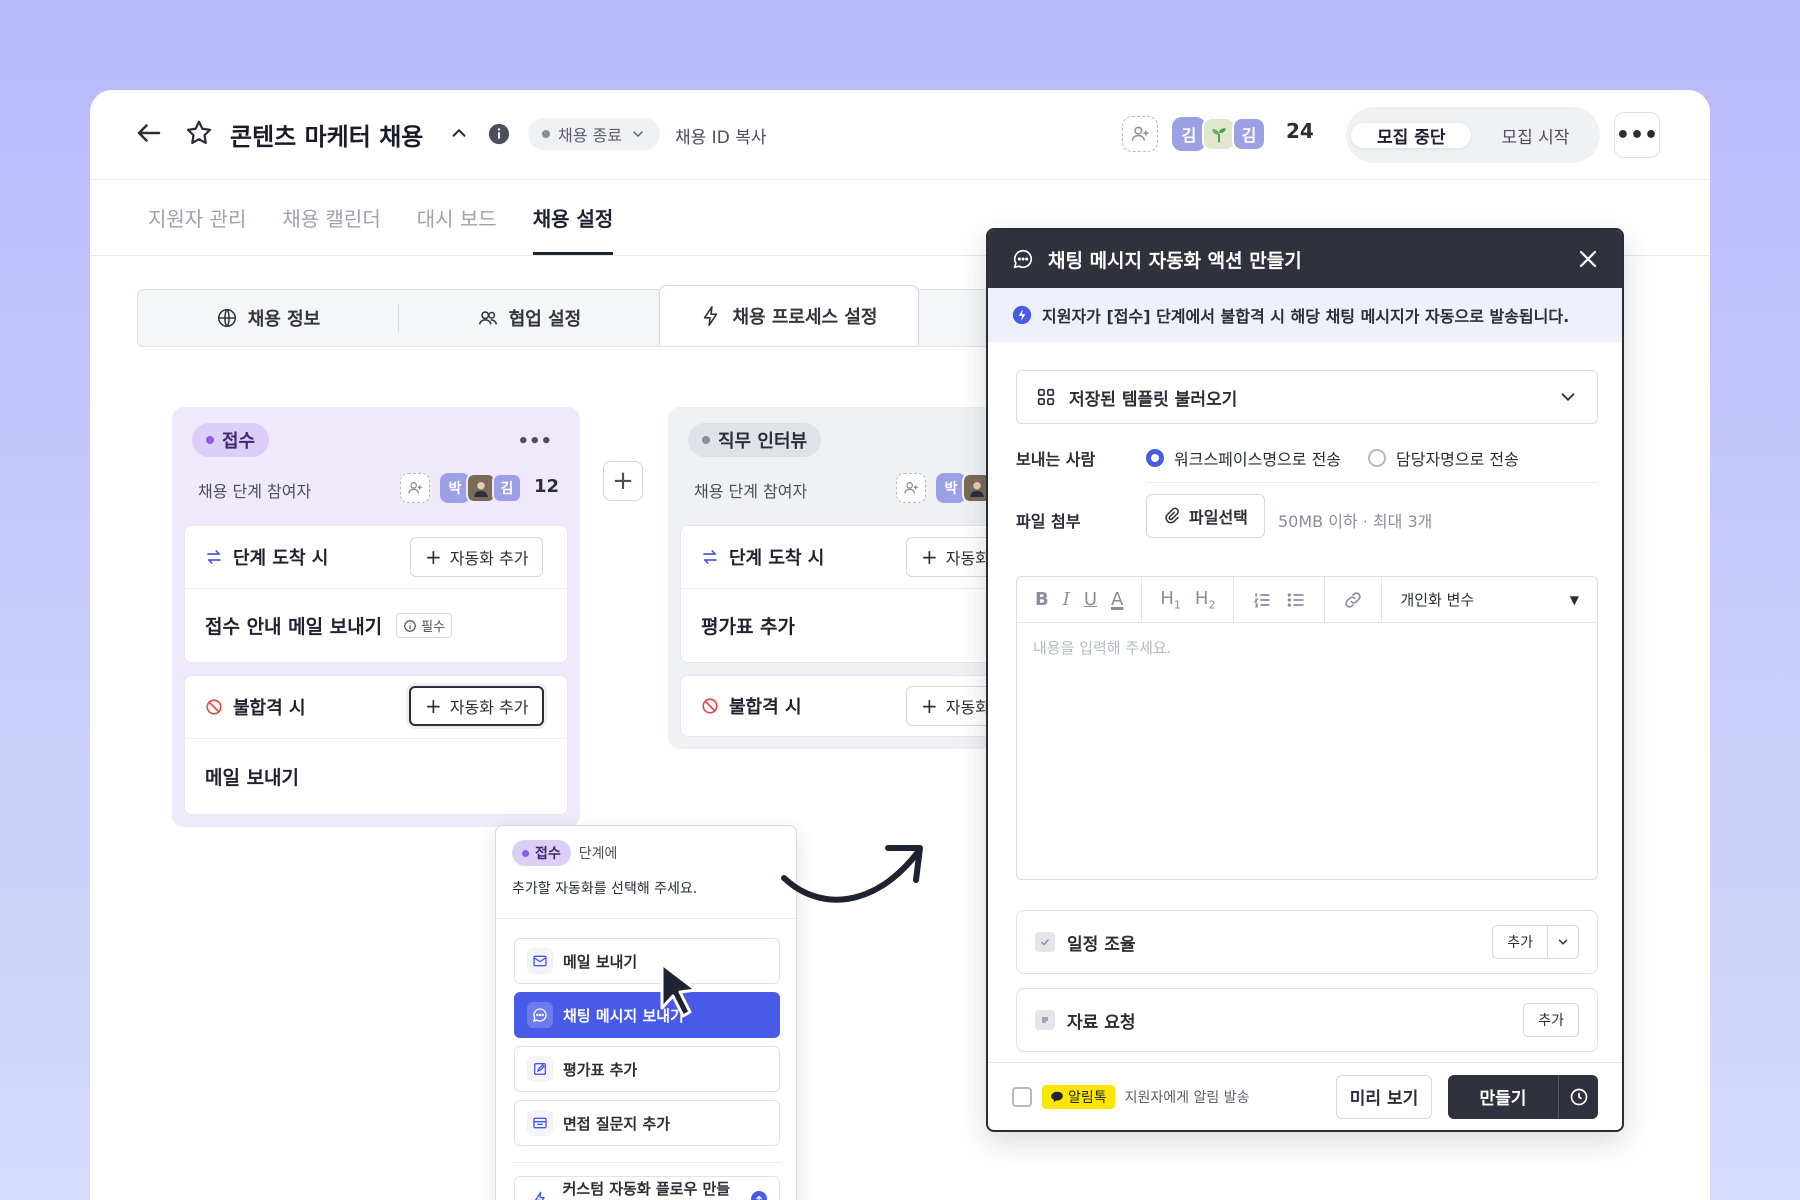 Image resolution: width=1800 pixels, height=1200 pixels. Describe the element at coordinates (1503, 1096) in the screenshot. I see `create-button: 만들기` at that location.